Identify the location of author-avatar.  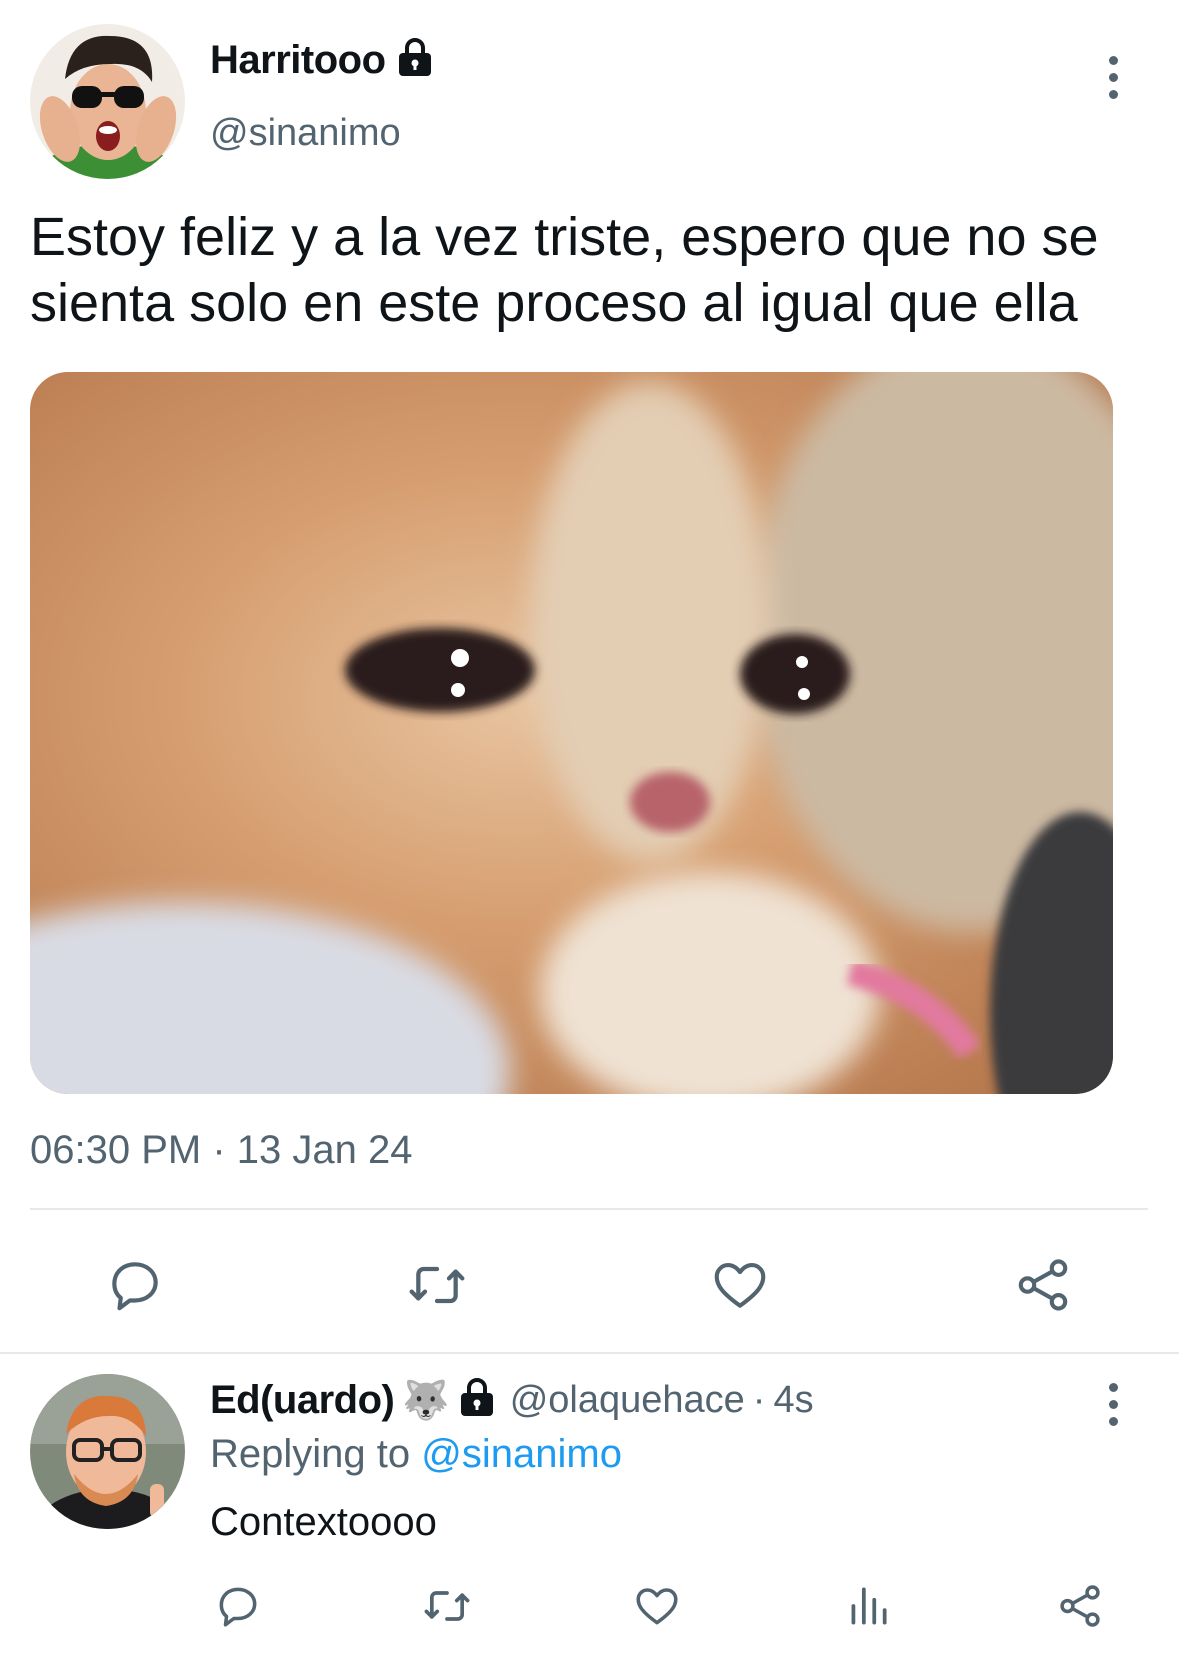
(107, 101).